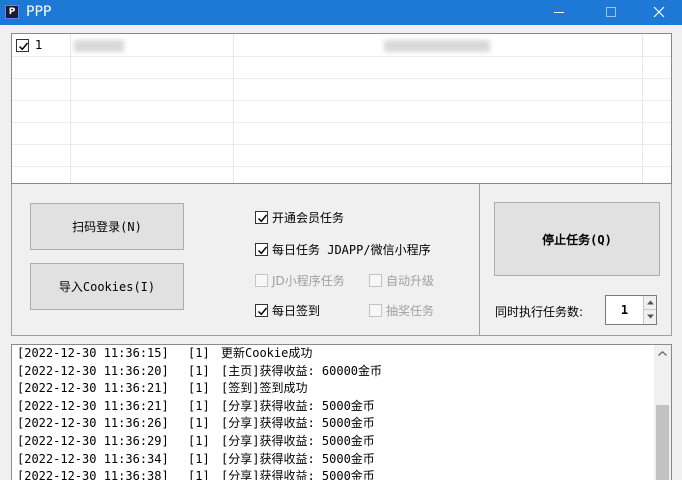 This screenshot has height=480, width=682. I want to click on lottery-task-checkbox: 抽奖任务, so click(401, 310).